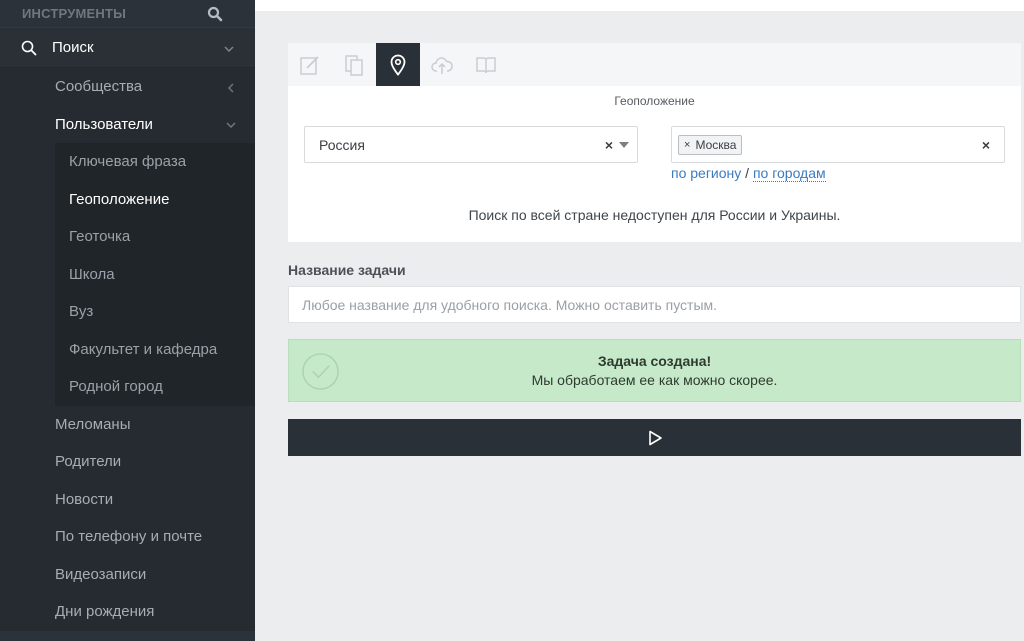 Image resolution: width=1024 pixels, height=641 pixels. Describe the element at coordinates (127, 462) in the screenshot. I see `sidebar-item-parents: Родители` at that location.